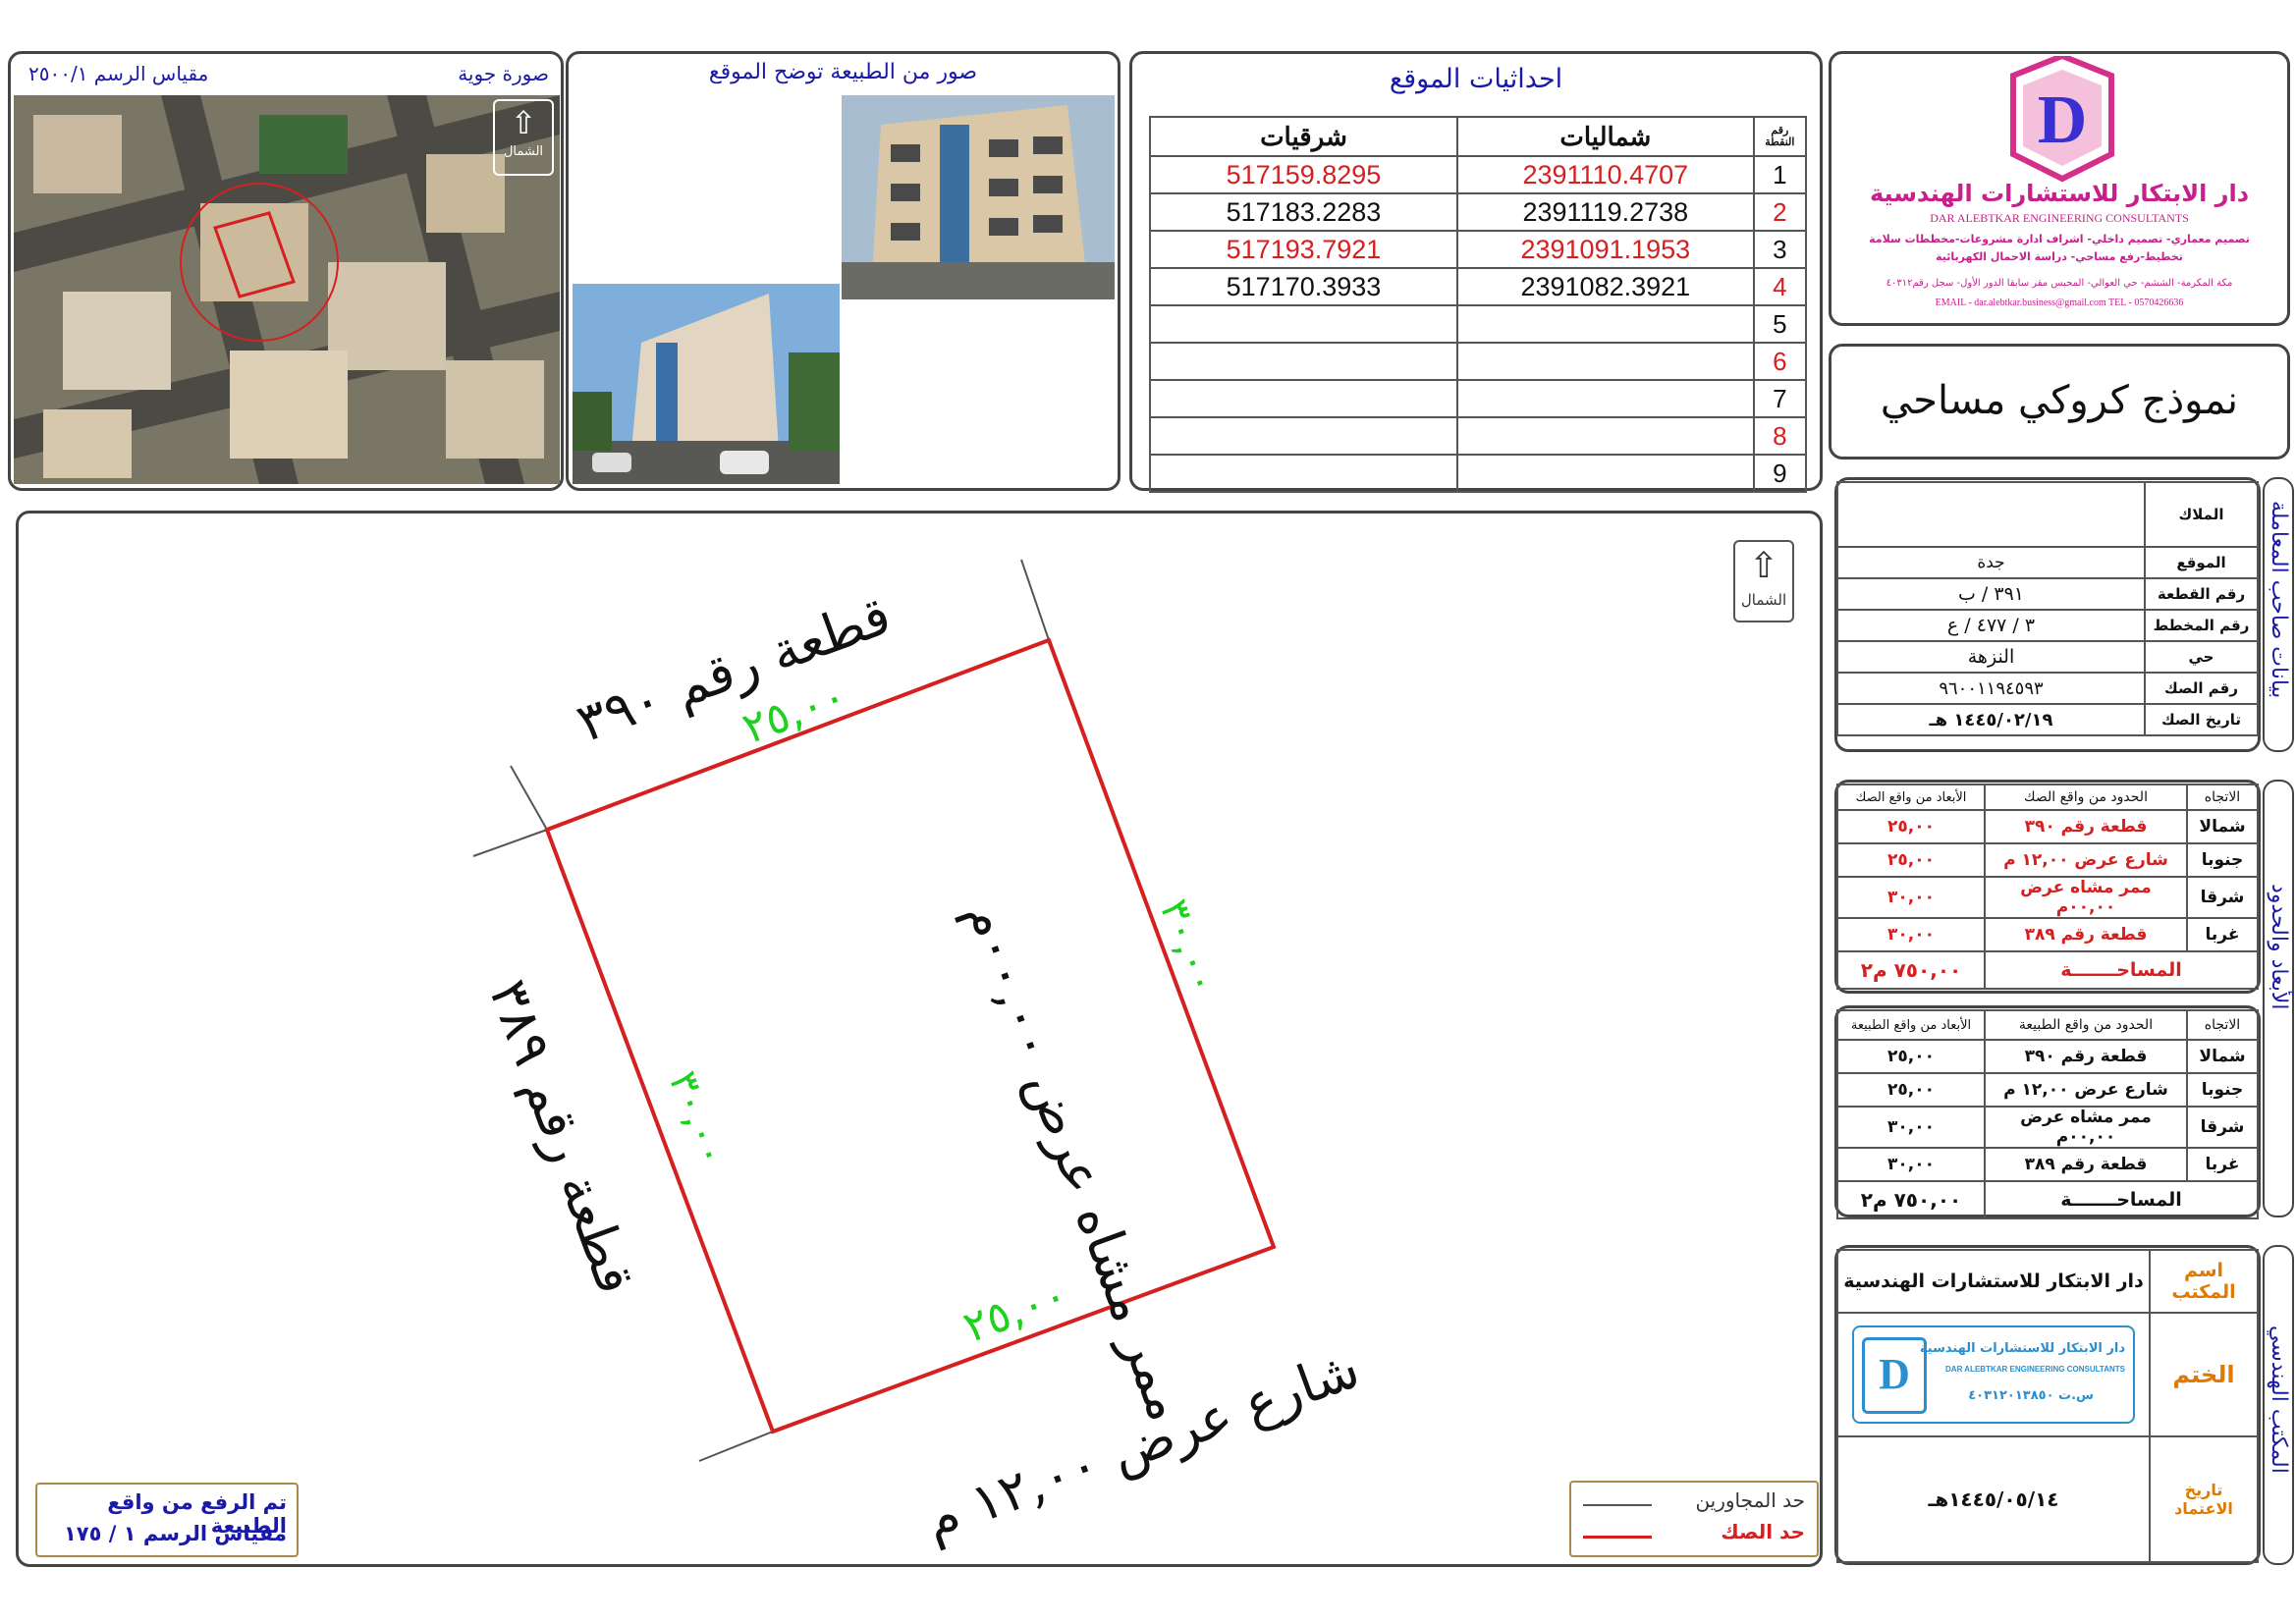  What do you see at coordinates (1763, 1531) in the screenshot?
I see `legend-deed-label: حد الصك` at bounding box center [1763, 1531].